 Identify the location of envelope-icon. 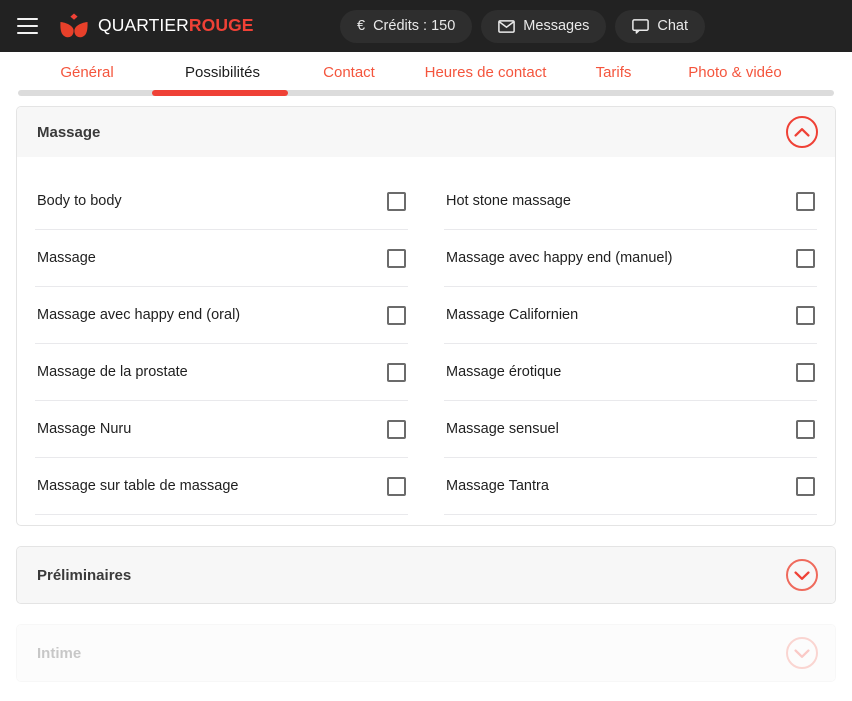
(507, 26).